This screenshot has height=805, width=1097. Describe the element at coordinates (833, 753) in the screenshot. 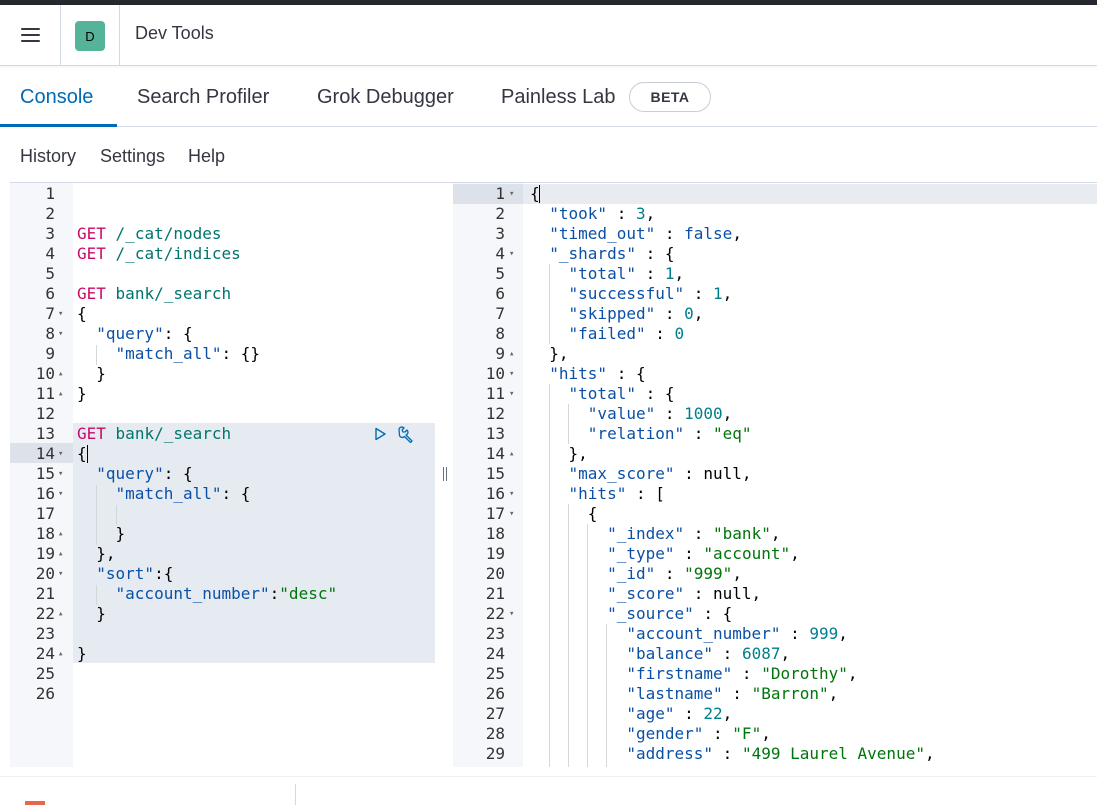

I see `token-str: "499 Laurel Avenue"` at that location.